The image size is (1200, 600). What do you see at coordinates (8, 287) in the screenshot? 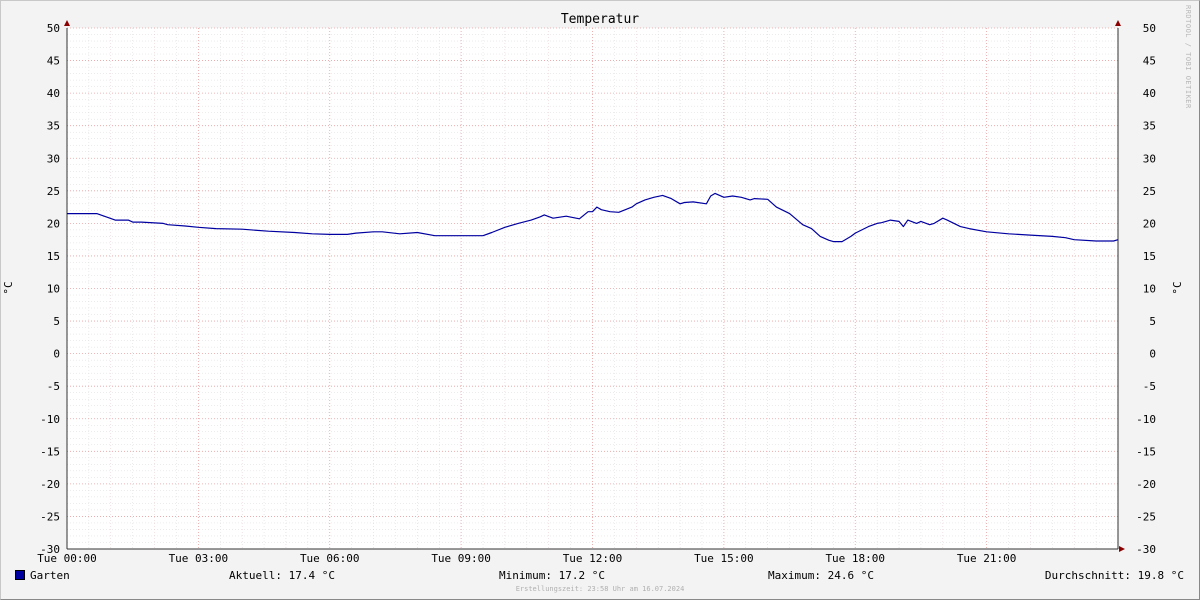
I see `y-axis-label-left: °C` at bounding box center [8, 287].